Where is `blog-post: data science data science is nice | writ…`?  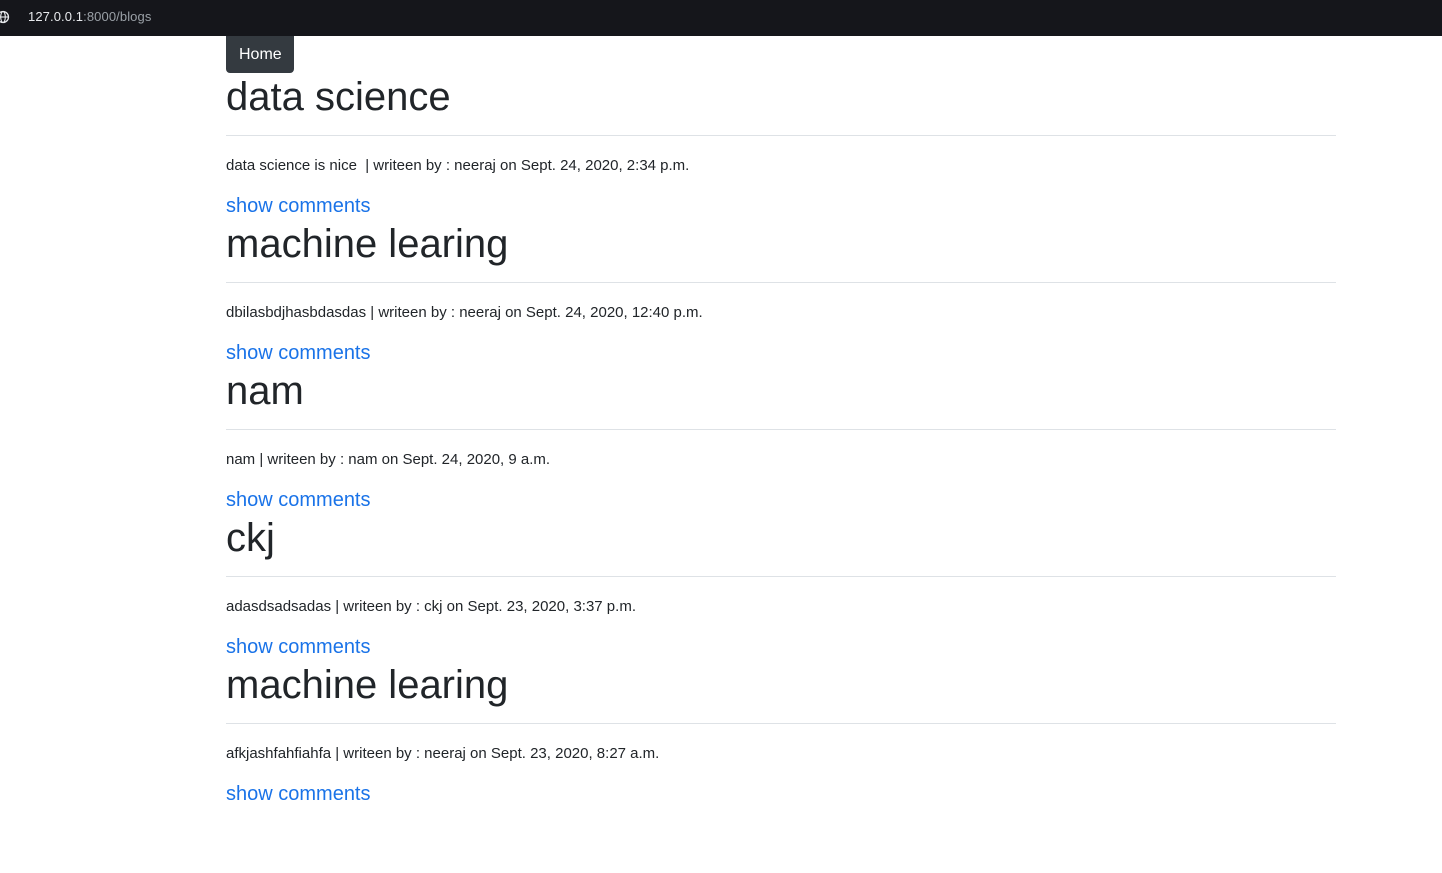
blog-post: data science data science is nice | writ… is located at coordinates (781, 146).